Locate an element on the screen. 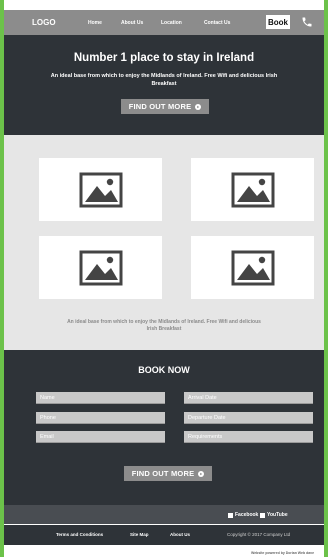  youtube-link: YouTube is located at coordinates (274, 515).